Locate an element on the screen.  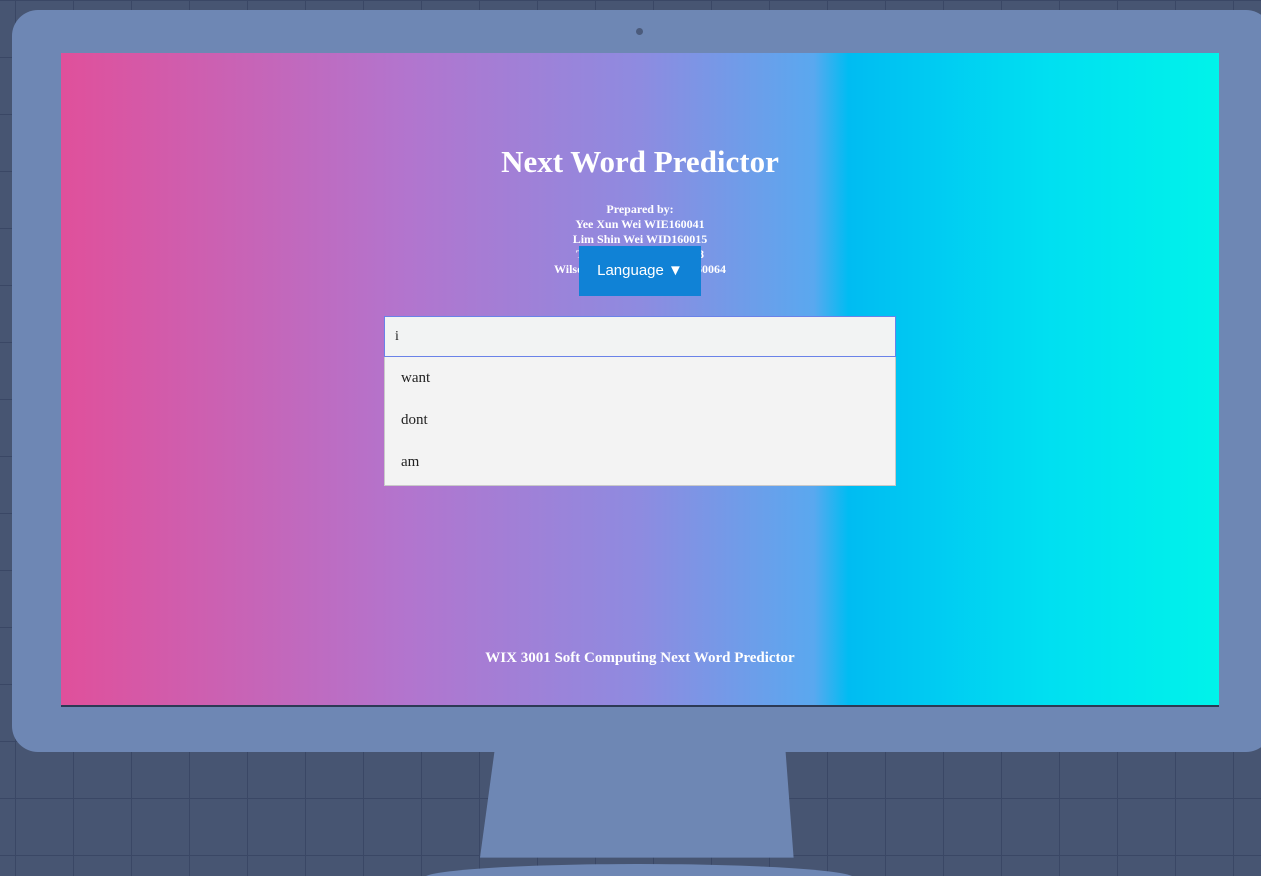
word-input is located at coordinates (640, 336).